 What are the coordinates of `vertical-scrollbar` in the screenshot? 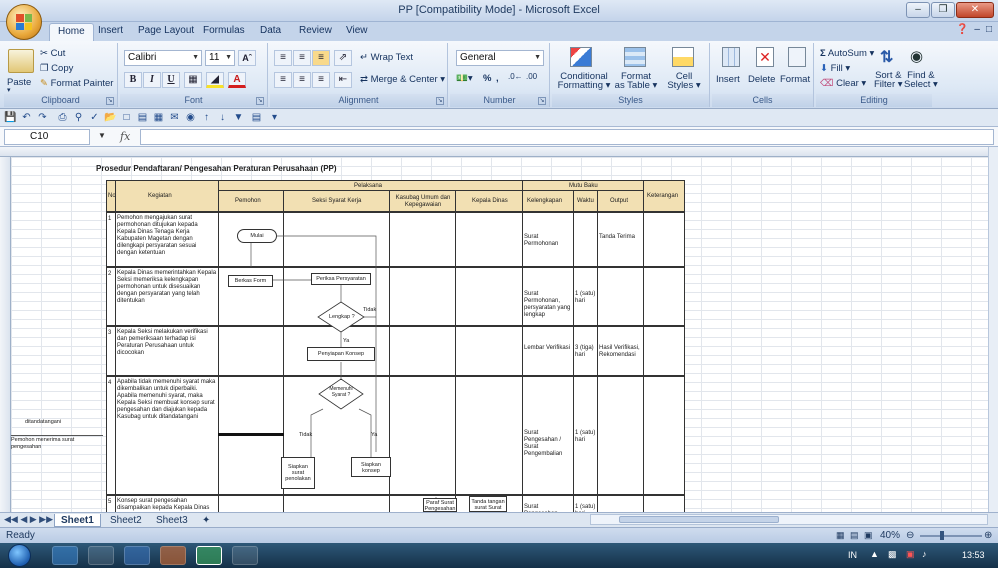 It's located at (993, 329).